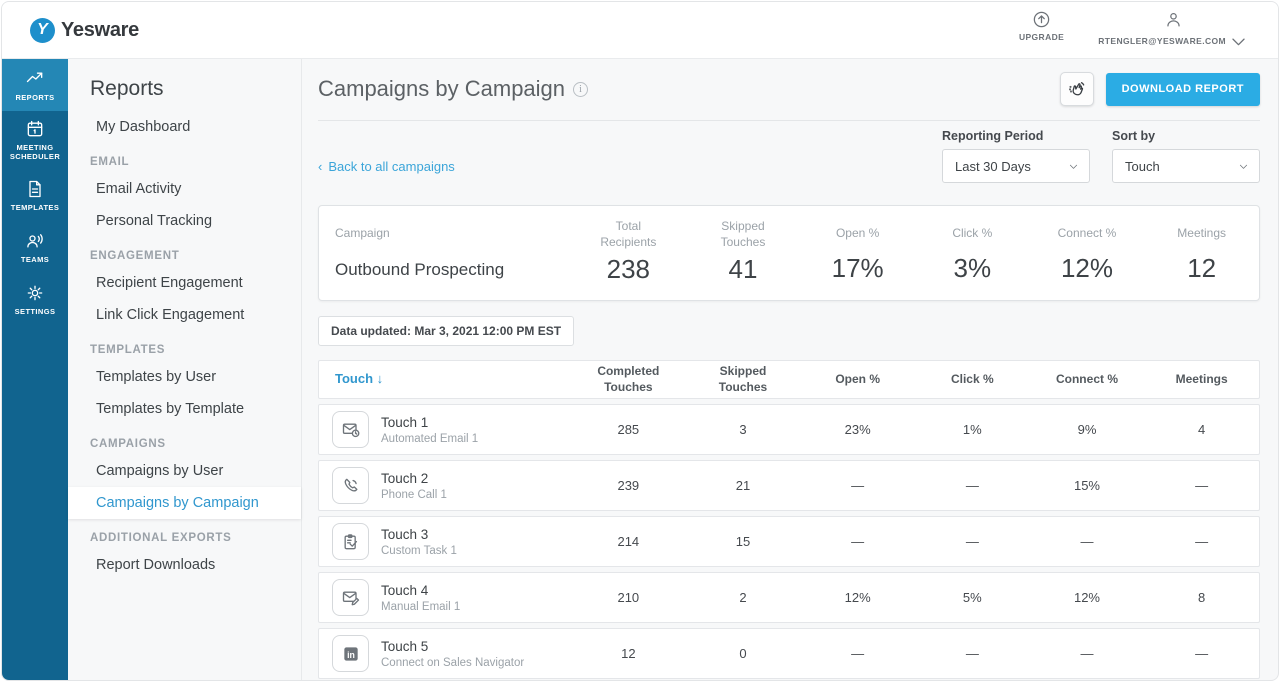 The image size is (1280, 683). Describe the element at coordinates (628, 234) in the screenshot. I see `summary-header-total-recipients: Total Recipients` at that location.